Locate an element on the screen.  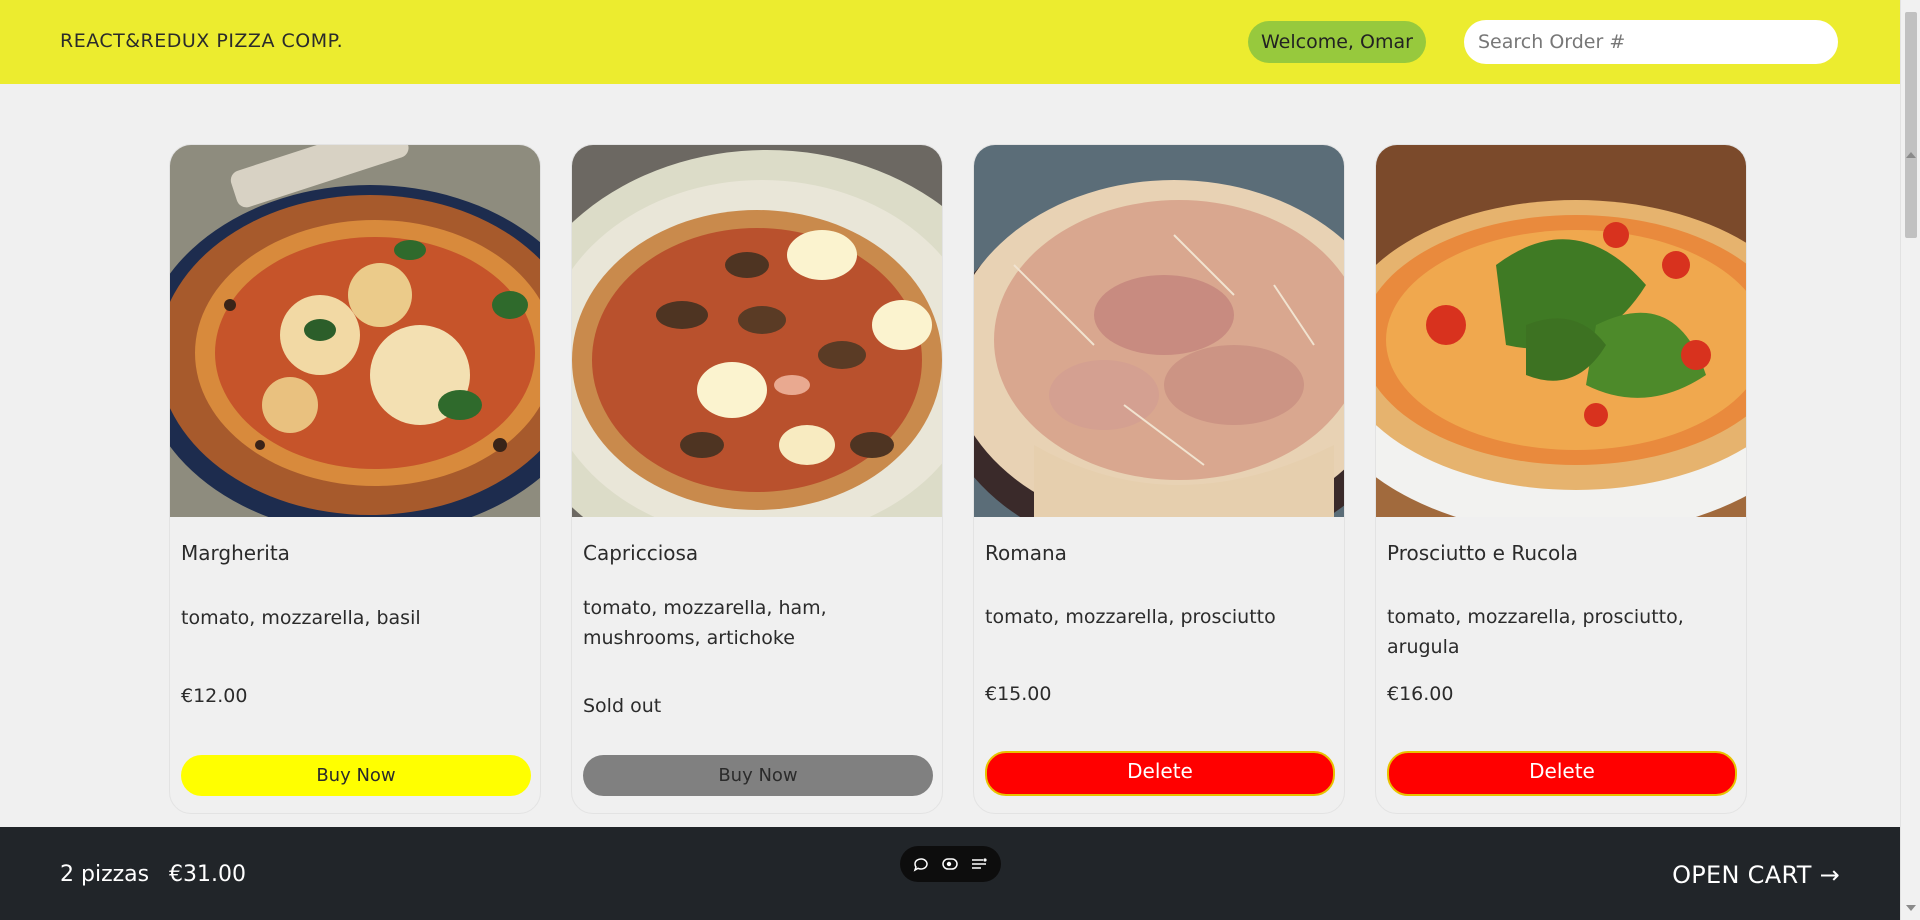
pizza-price: €16.00 is located at coordinates (1420, 694).